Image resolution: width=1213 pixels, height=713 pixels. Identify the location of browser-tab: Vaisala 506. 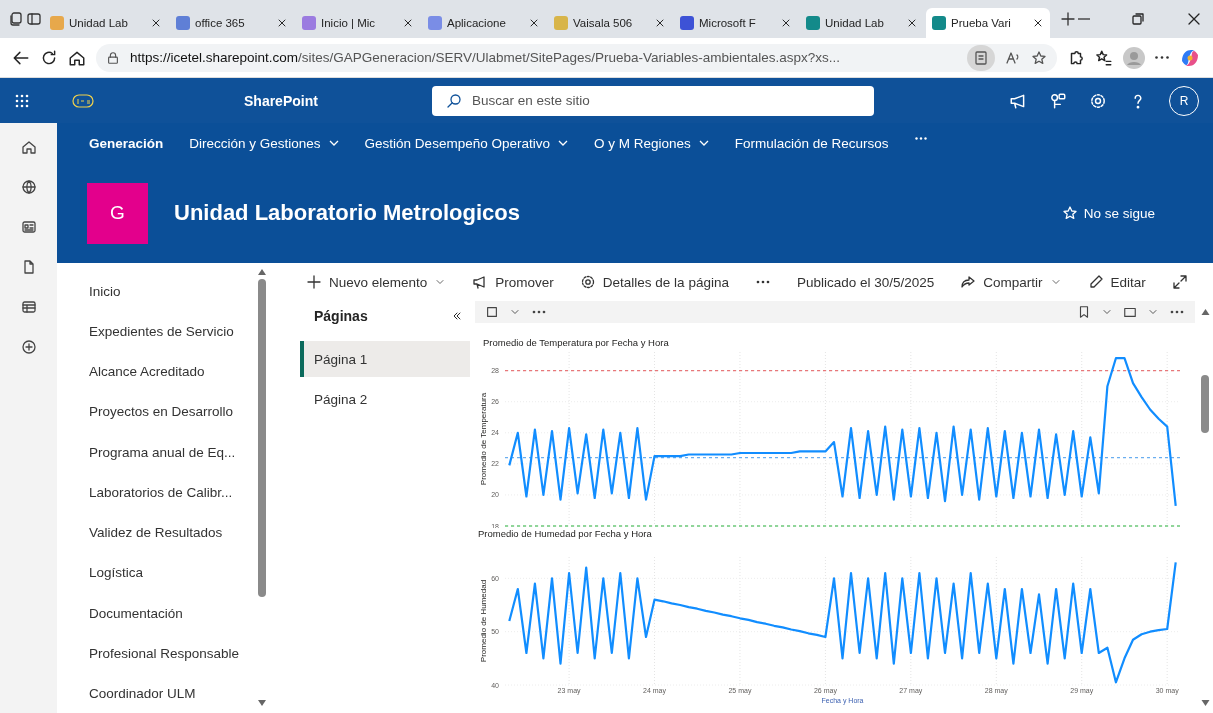
(610, 23).